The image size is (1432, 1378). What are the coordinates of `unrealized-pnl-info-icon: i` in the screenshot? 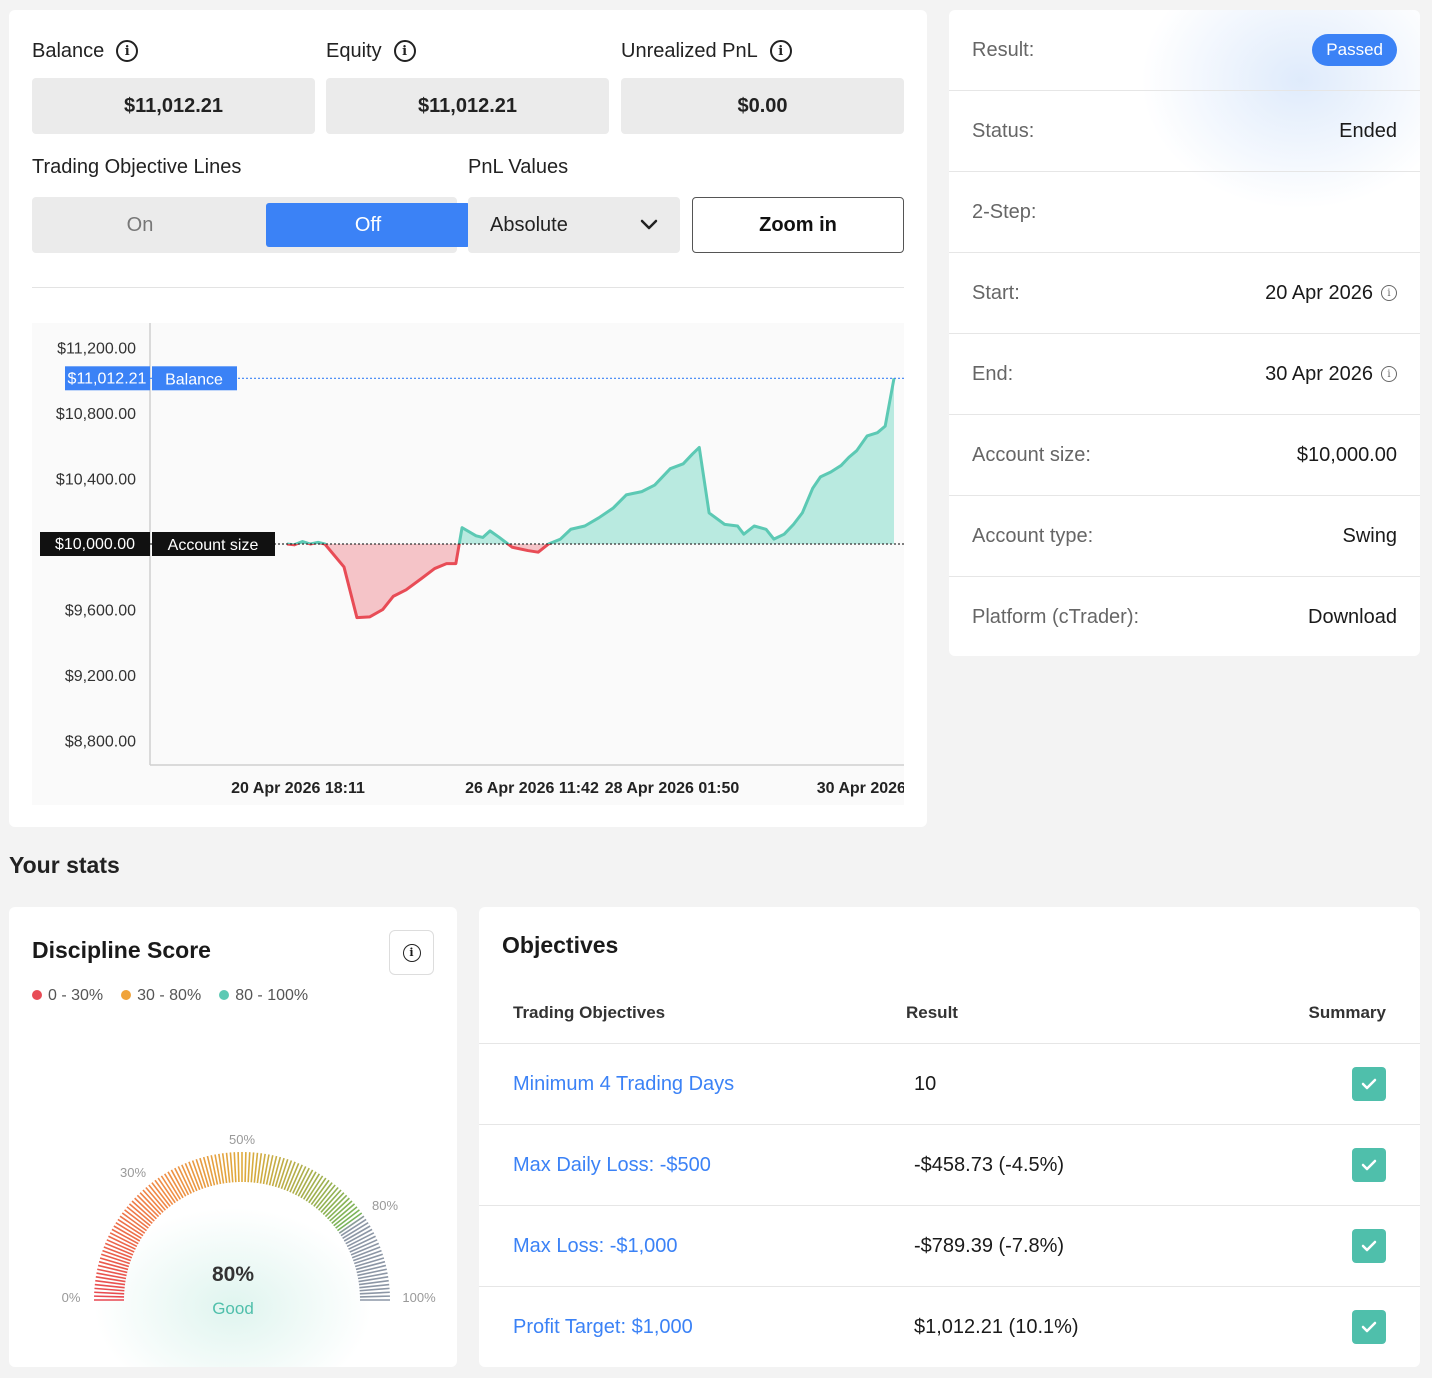 It's located at (780, 51).